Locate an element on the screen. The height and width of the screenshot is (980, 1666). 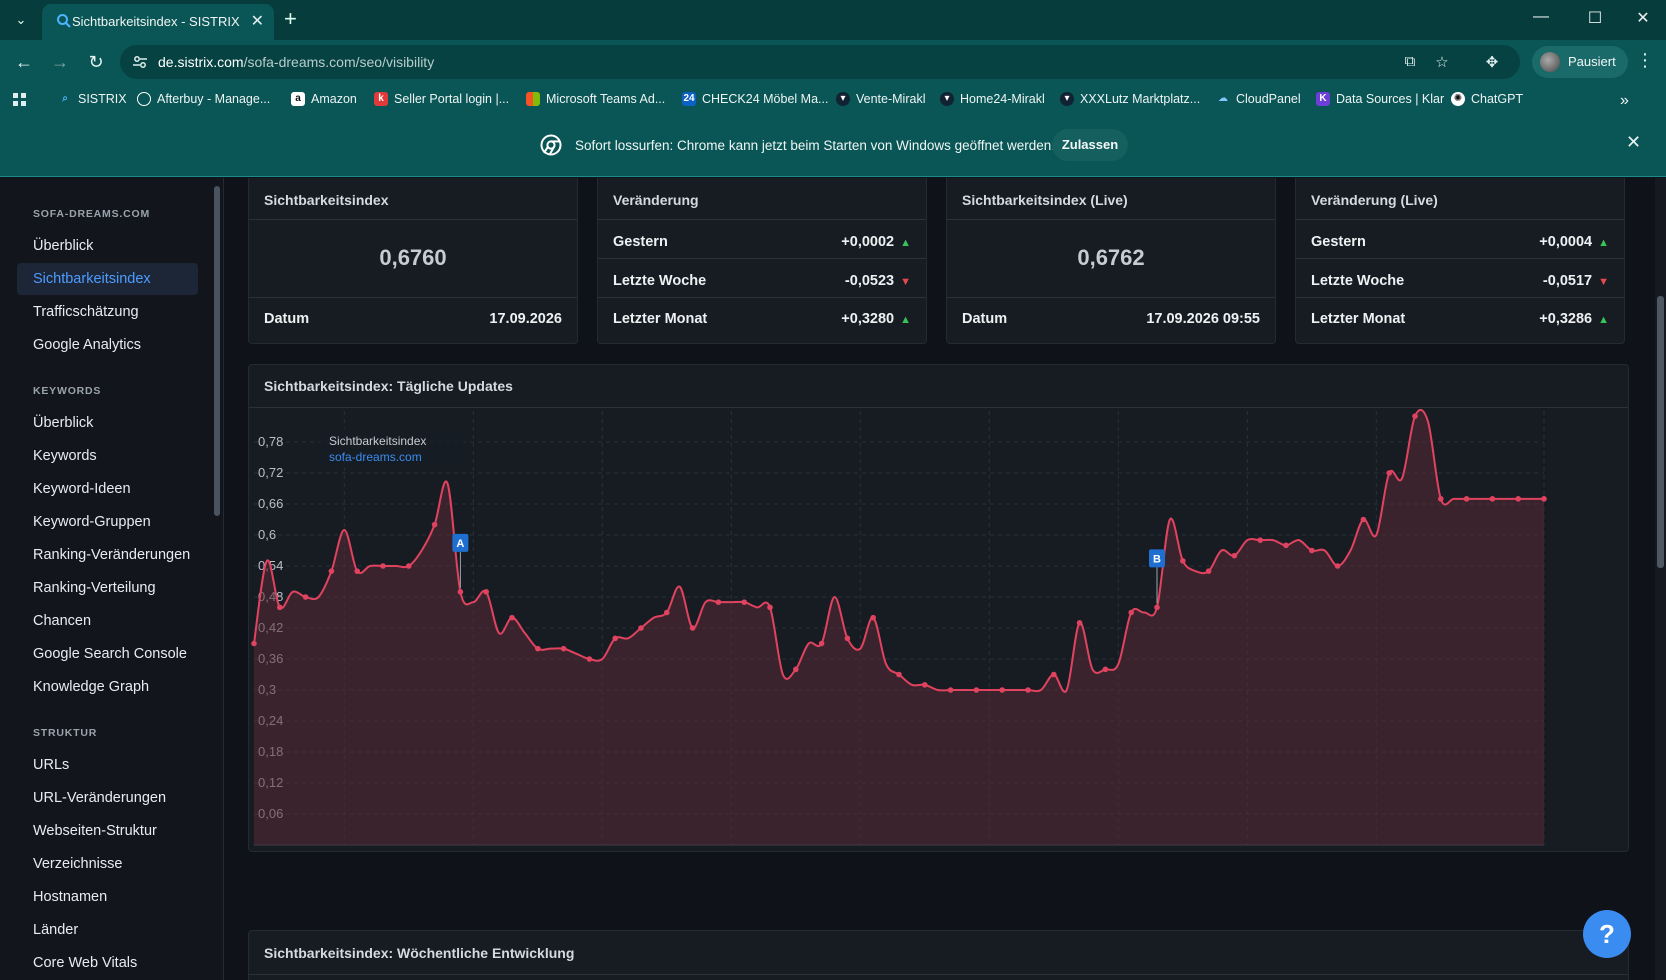
forward-icon: → is located at coordinates (60, 62).